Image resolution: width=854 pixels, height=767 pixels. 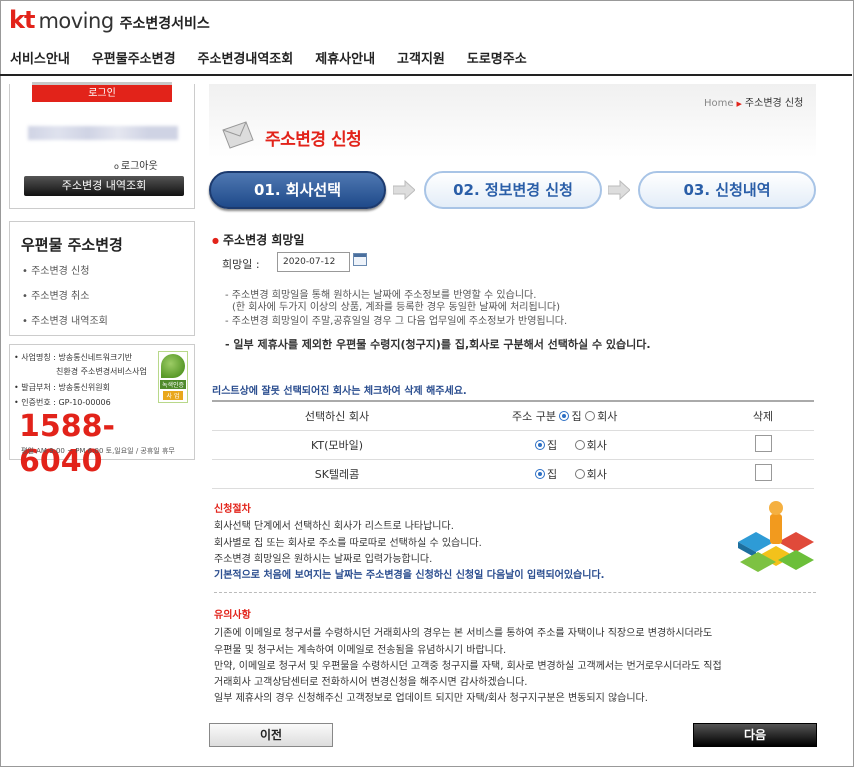 I want to click on col-header-company: 선택하신 회사, so click(x=337, y=416).